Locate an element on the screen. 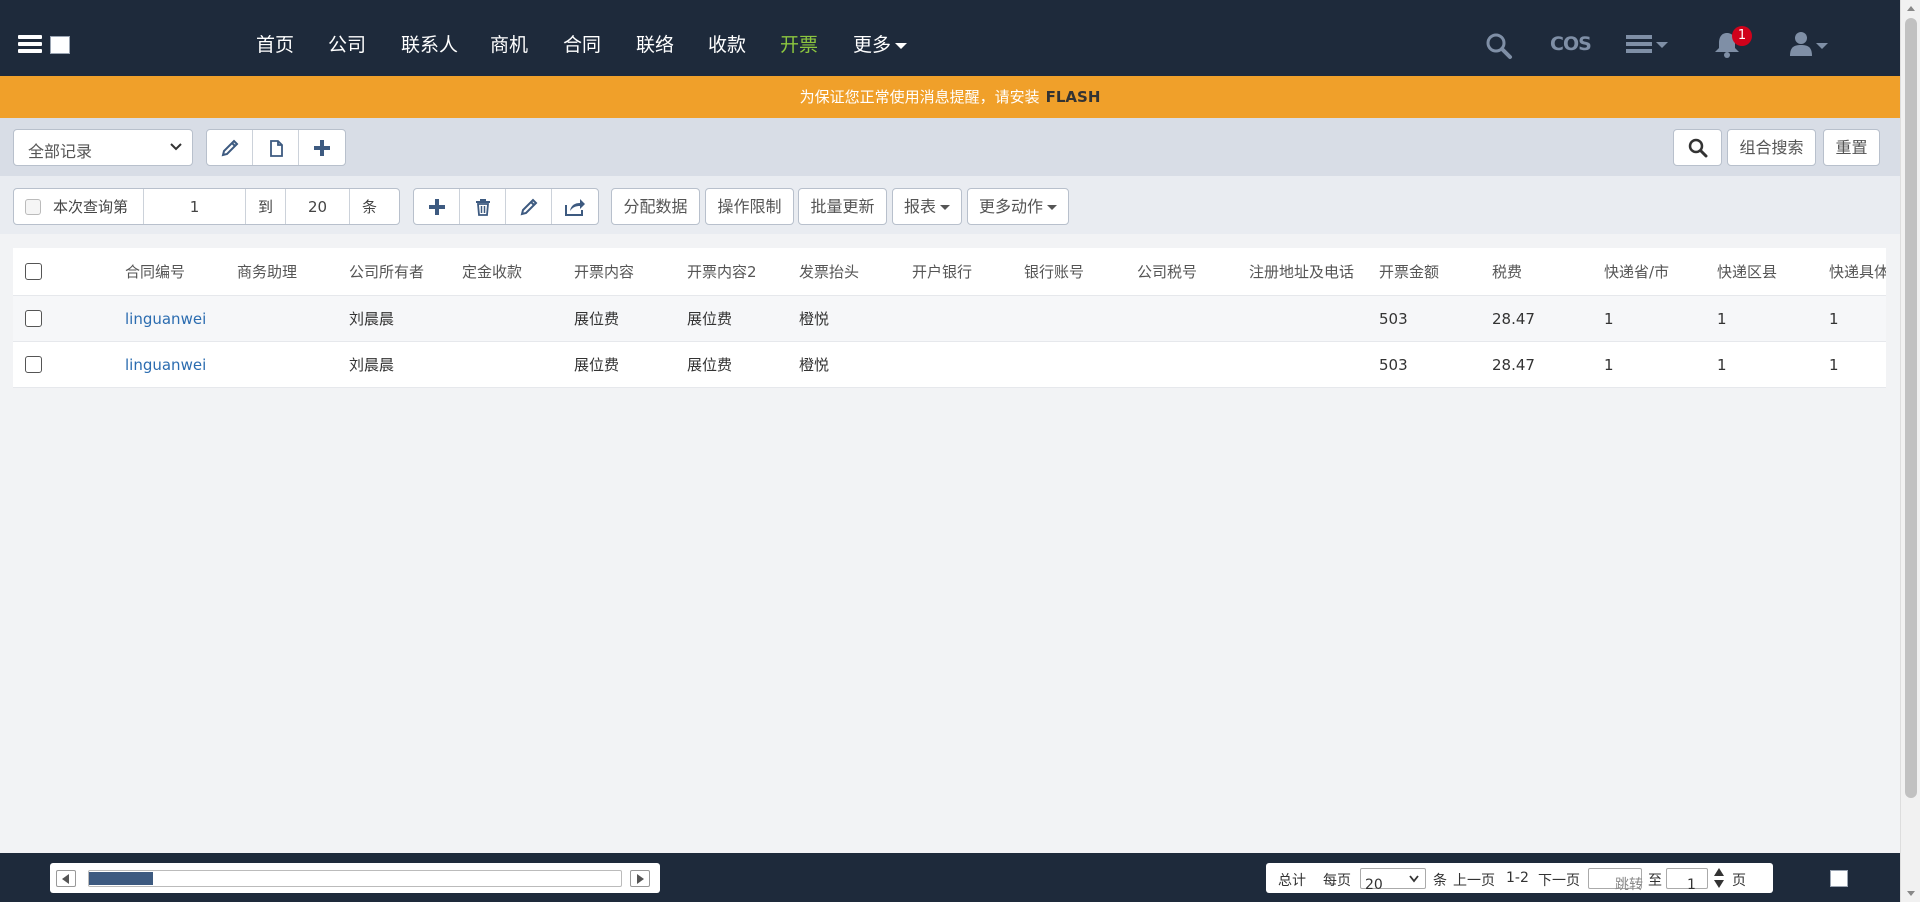  scroll-right-button is located at coordinates (640, 878).